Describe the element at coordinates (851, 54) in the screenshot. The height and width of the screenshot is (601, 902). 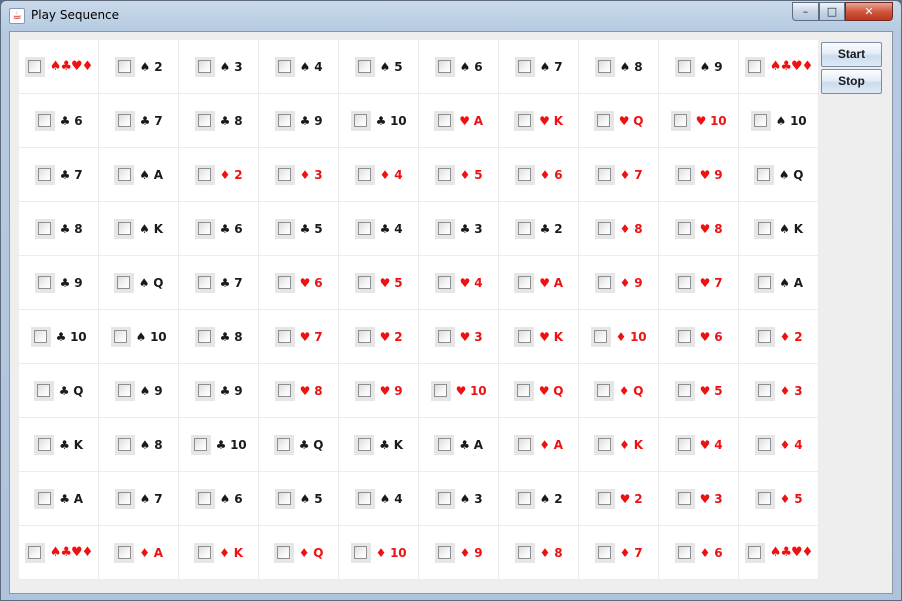
I see `start-button: Start` at that location.